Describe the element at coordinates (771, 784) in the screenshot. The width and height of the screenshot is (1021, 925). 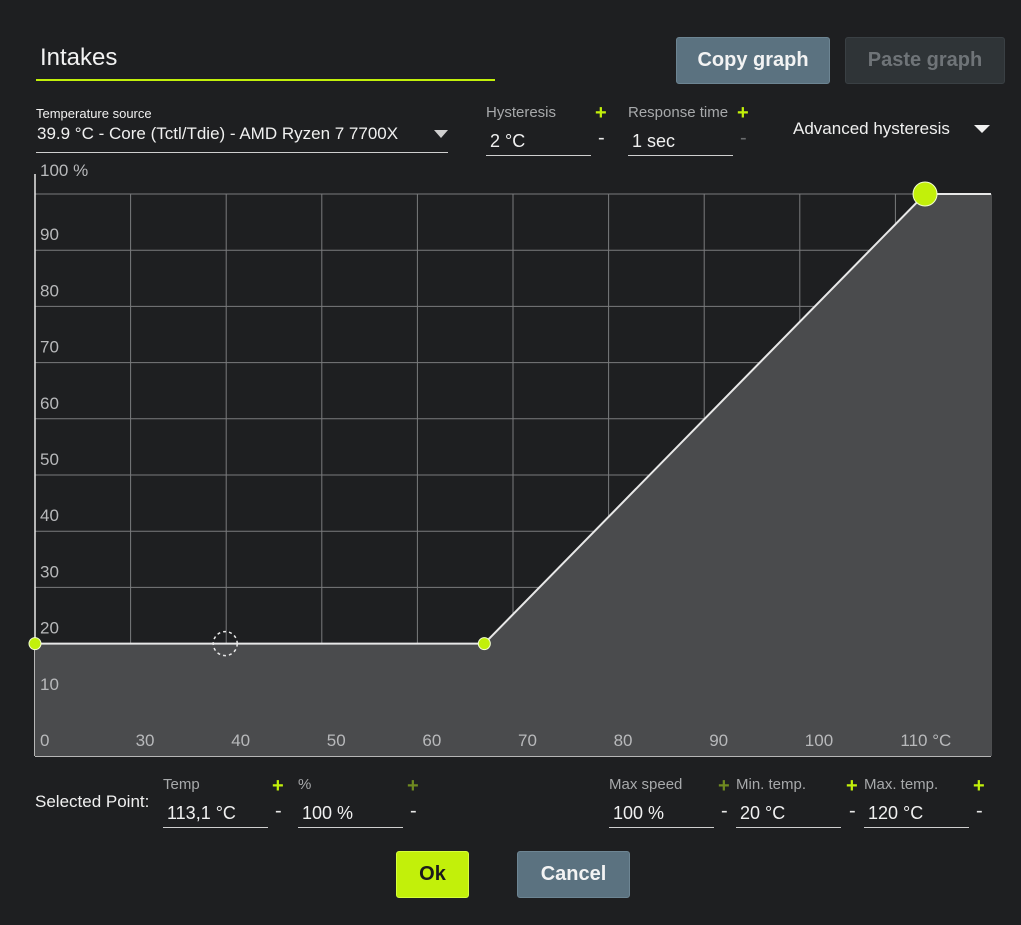
I see `min-temp-label: Min. temp.` at that location.